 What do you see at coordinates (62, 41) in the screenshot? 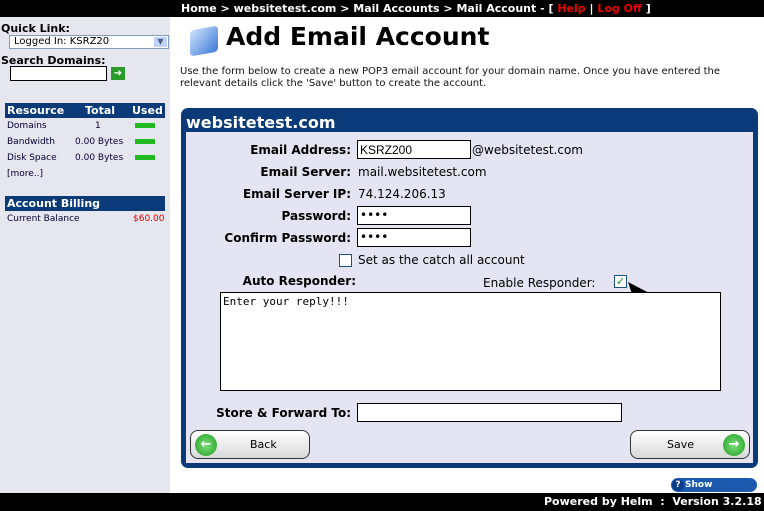
I see `quick-link-value: Logged In: KSRZ20` at bounding box center [62, 41].